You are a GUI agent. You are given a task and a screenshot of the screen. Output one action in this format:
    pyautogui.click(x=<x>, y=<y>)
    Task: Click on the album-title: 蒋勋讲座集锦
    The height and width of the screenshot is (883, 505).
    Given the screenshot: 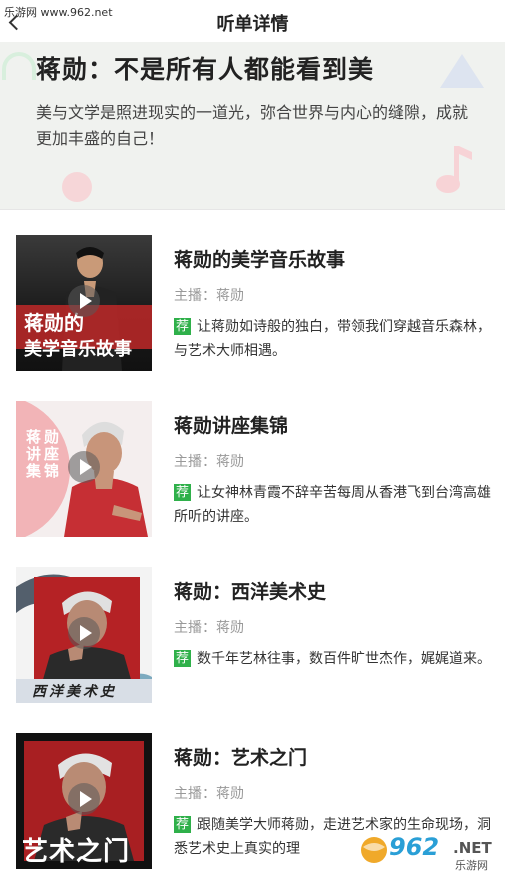 What is the action you would take?
    pyautogui.click(x=231, y=424)
    